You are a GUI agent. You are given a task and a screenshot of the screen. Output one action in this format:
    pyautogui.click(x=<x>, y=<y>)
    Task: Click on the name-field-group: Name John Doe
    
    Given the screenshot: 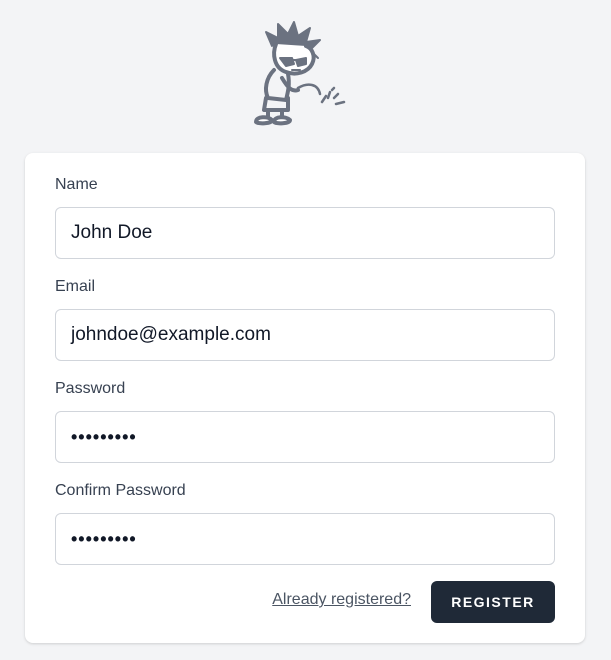 What is the action you would take?
    pyautogui.click(x=305, y=217)
    